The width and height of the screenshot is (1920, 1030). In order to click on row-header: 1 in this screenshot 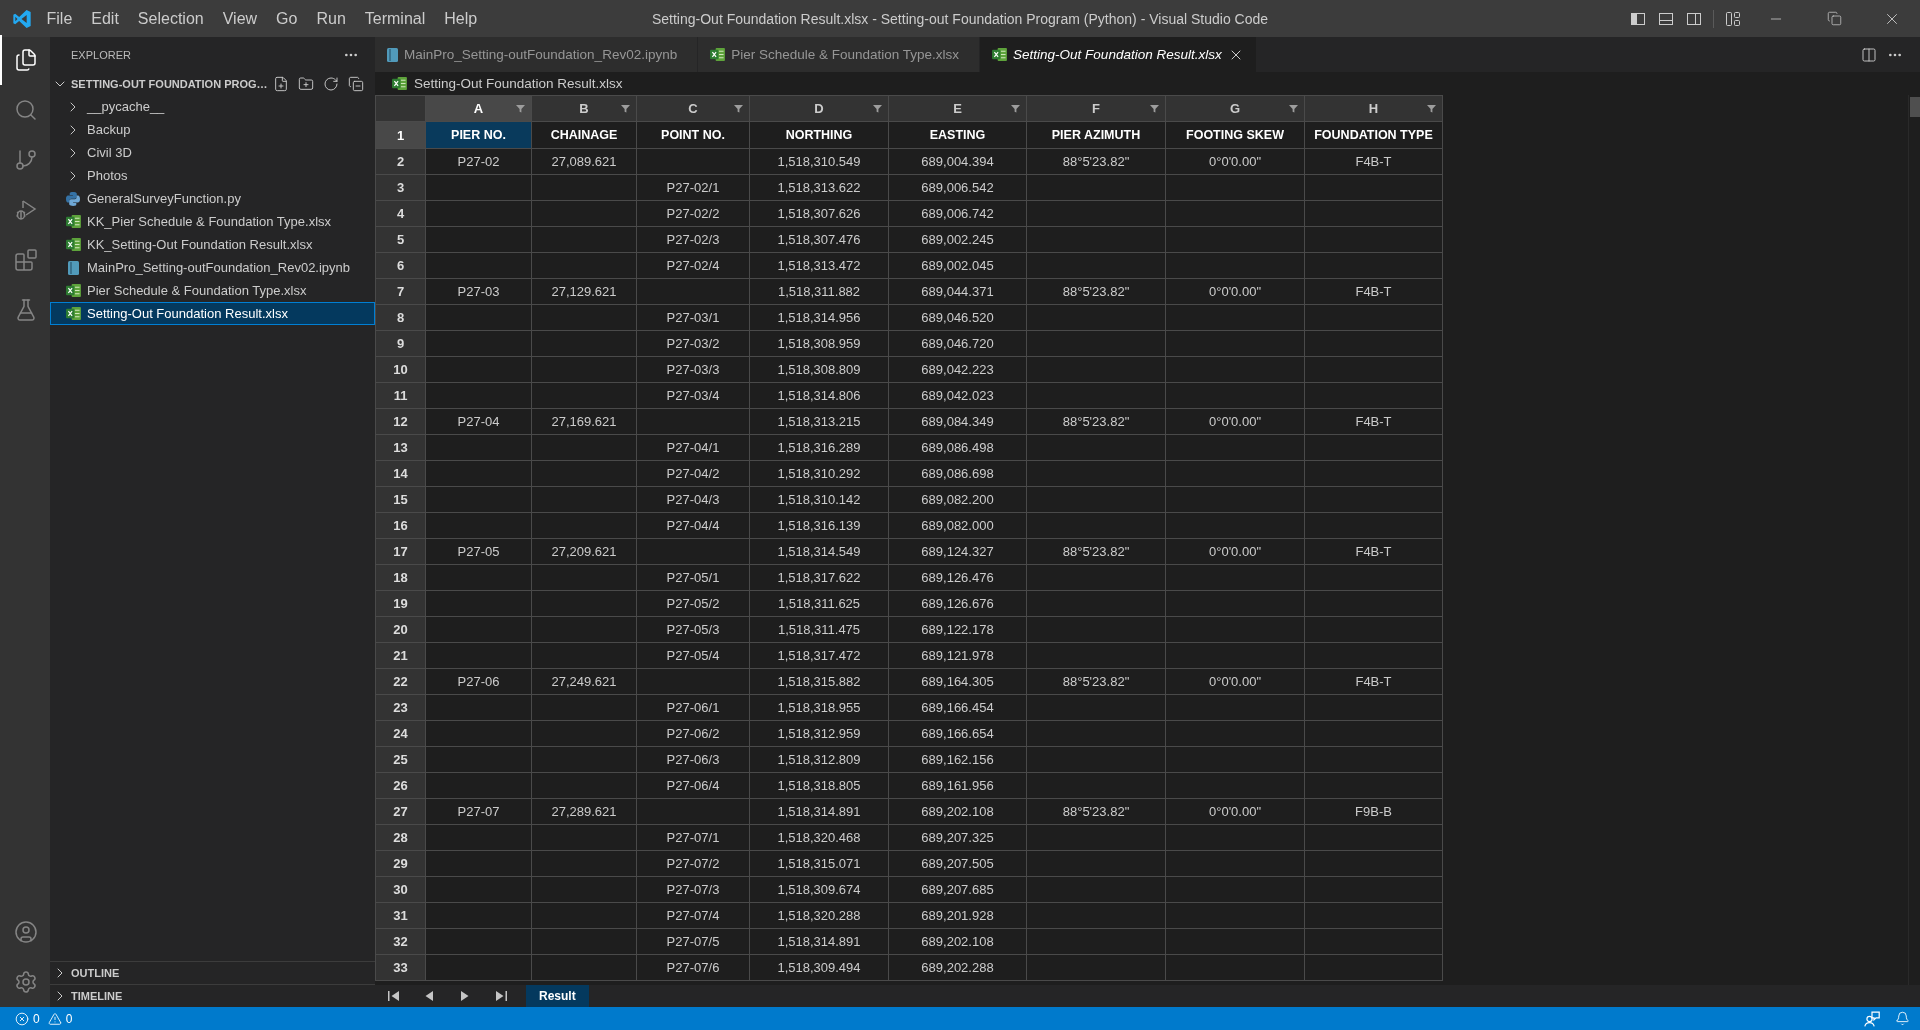, I will do `click(400, 135)`.